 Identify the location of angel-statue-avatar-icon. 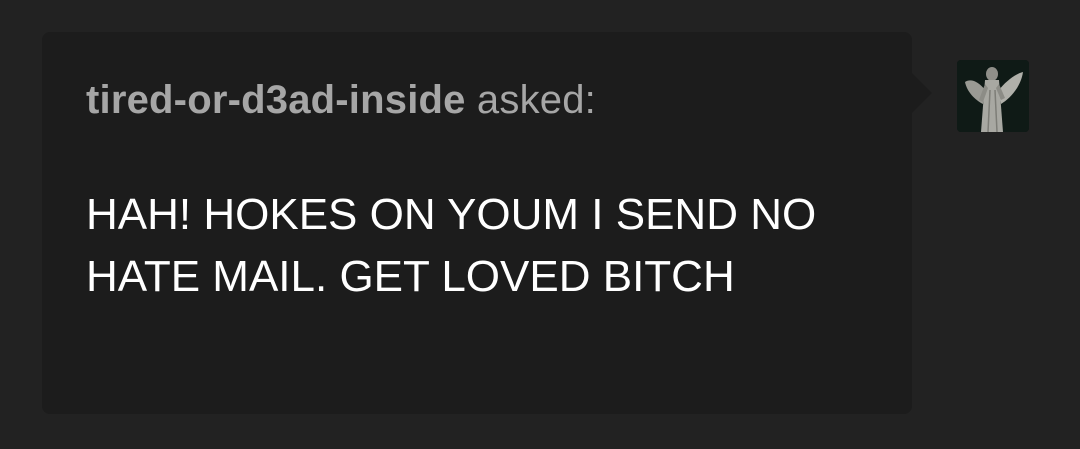
(993, 96).